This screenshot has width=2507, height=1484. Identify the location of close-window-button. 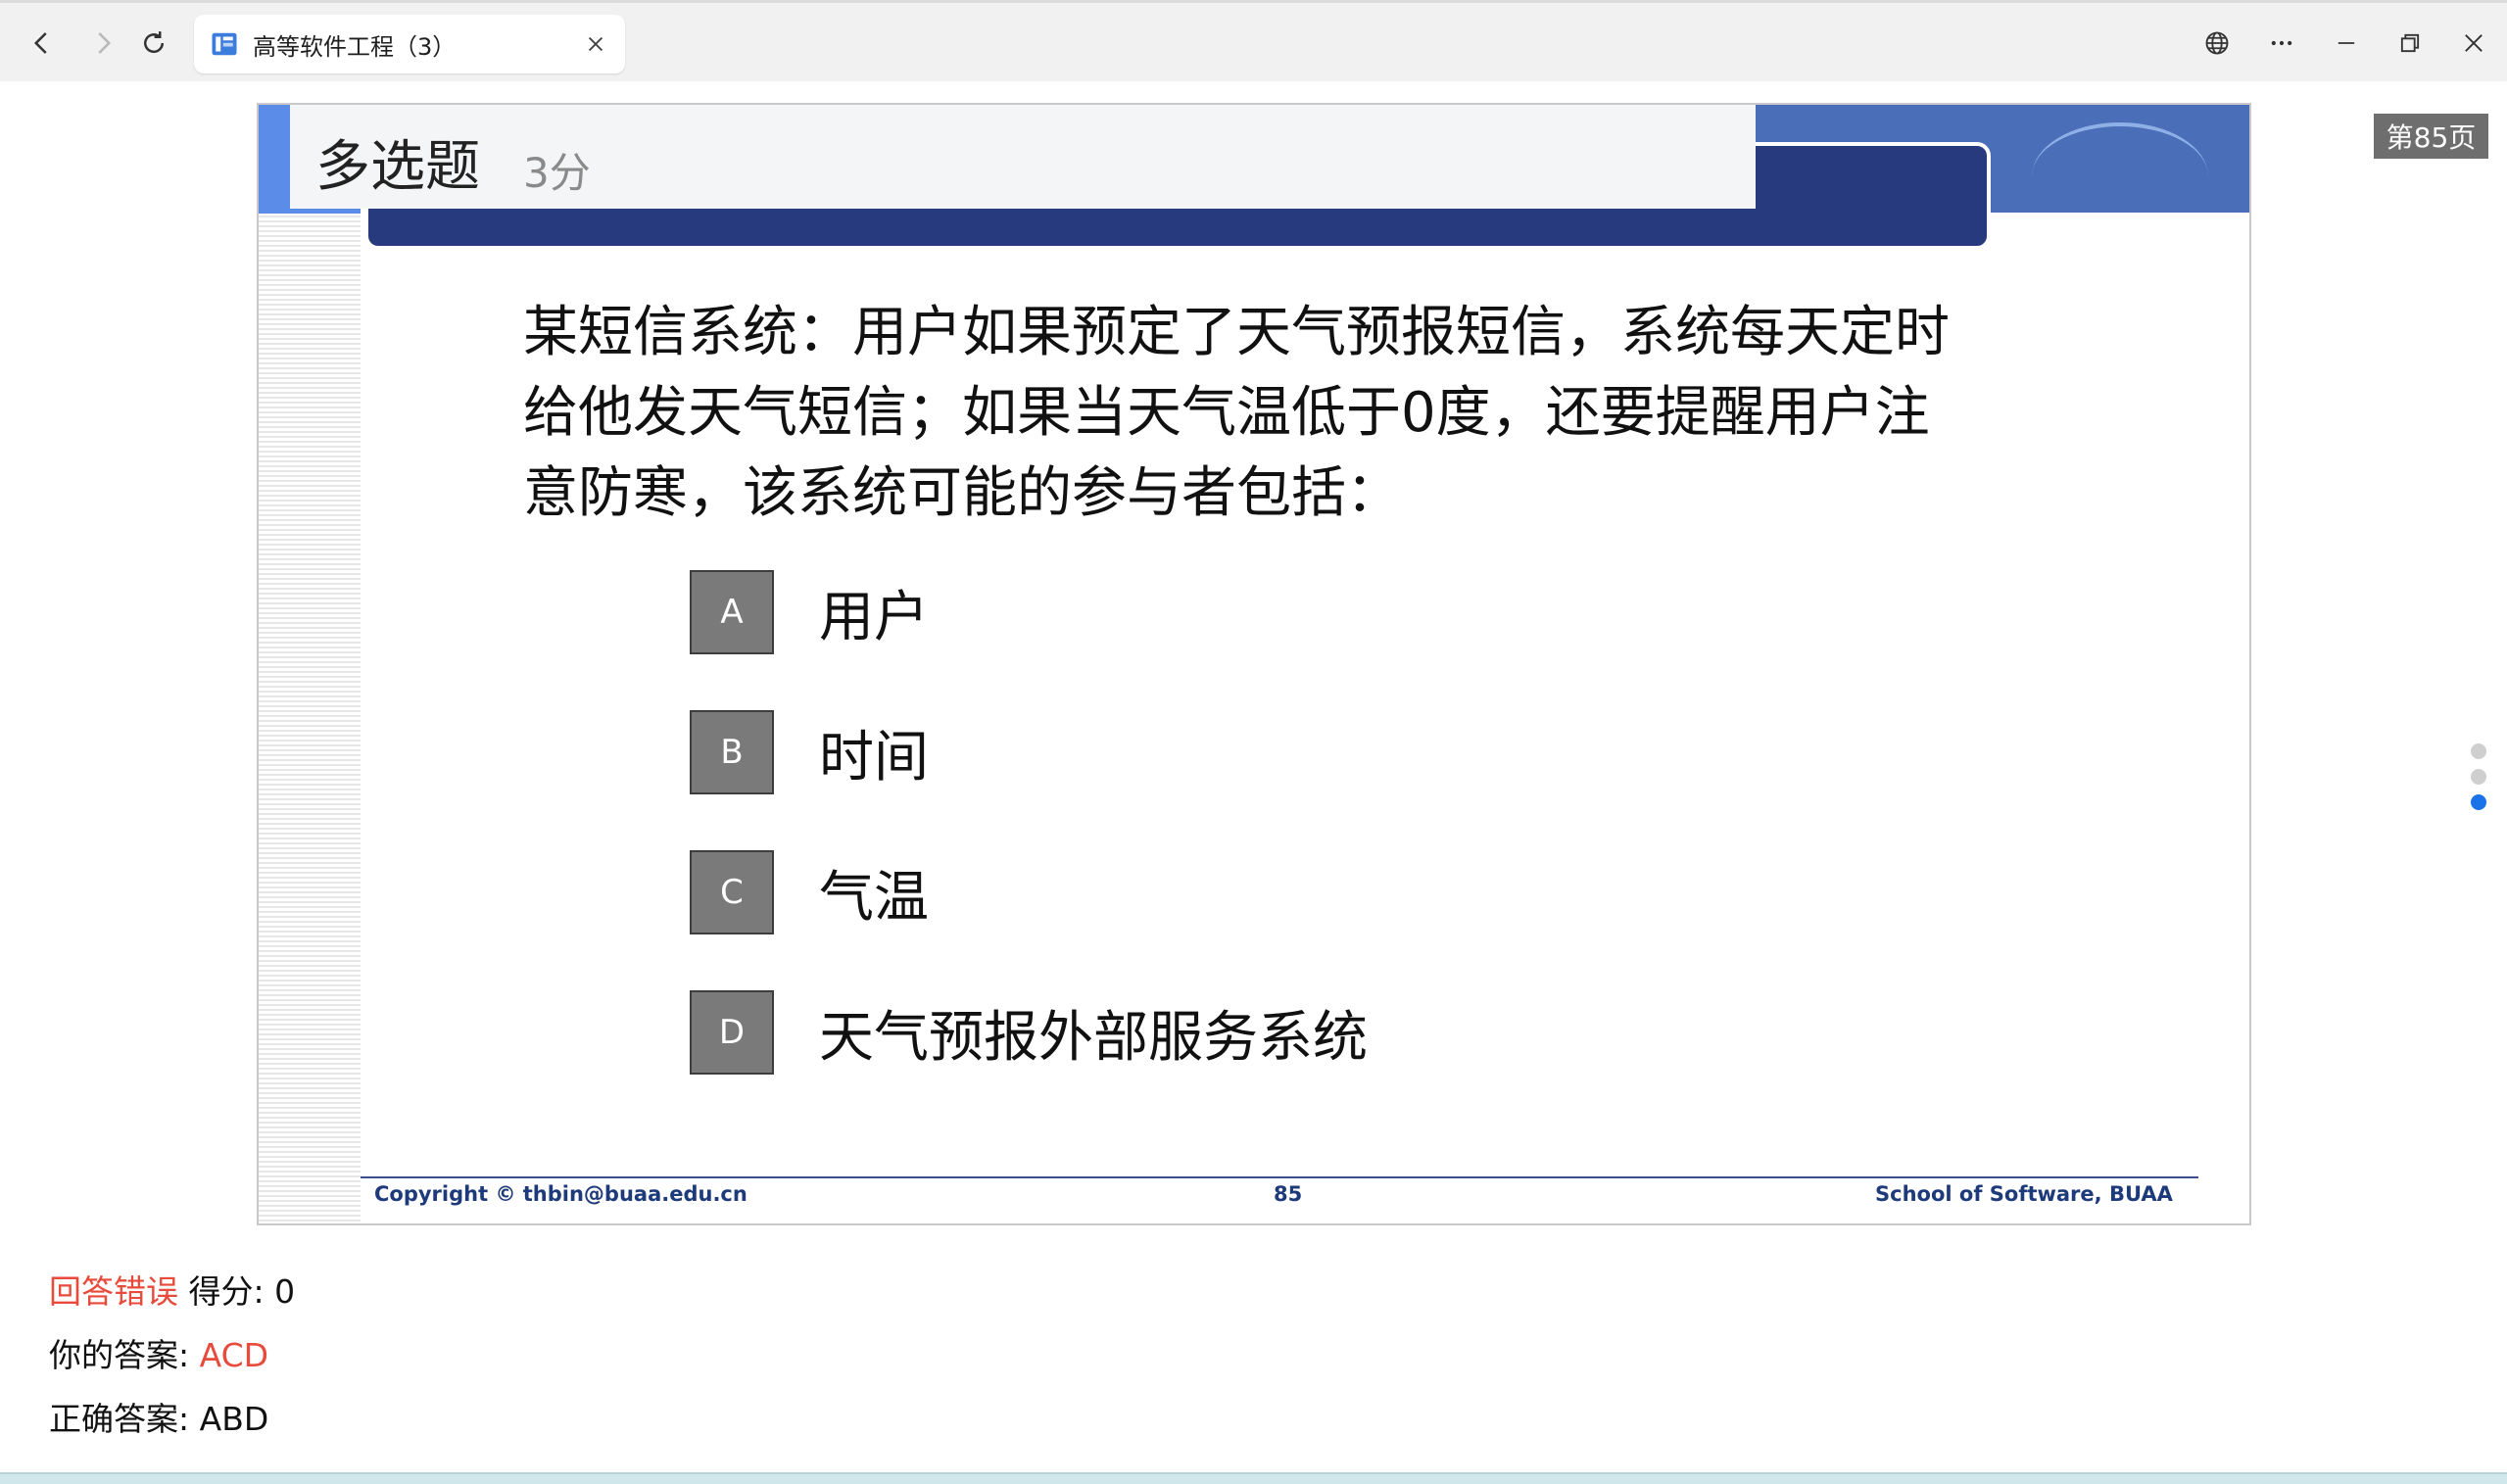
(2474, 43).